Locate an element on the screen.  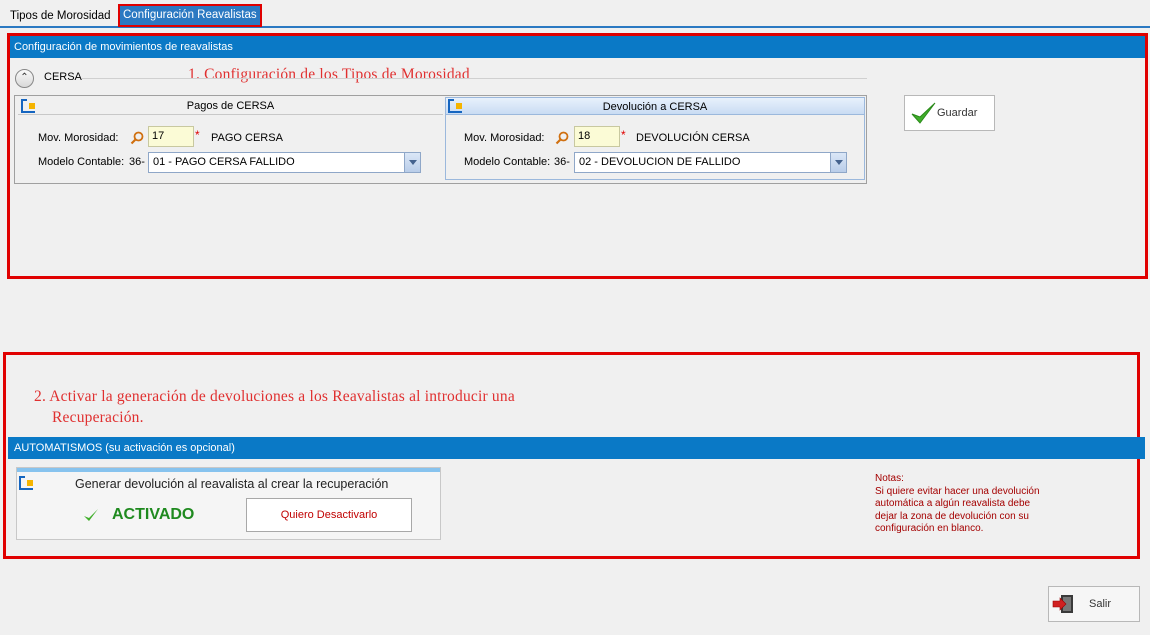
notes-line: Si quiere evitar hacer una devolución is located at coordinates (957, 491).